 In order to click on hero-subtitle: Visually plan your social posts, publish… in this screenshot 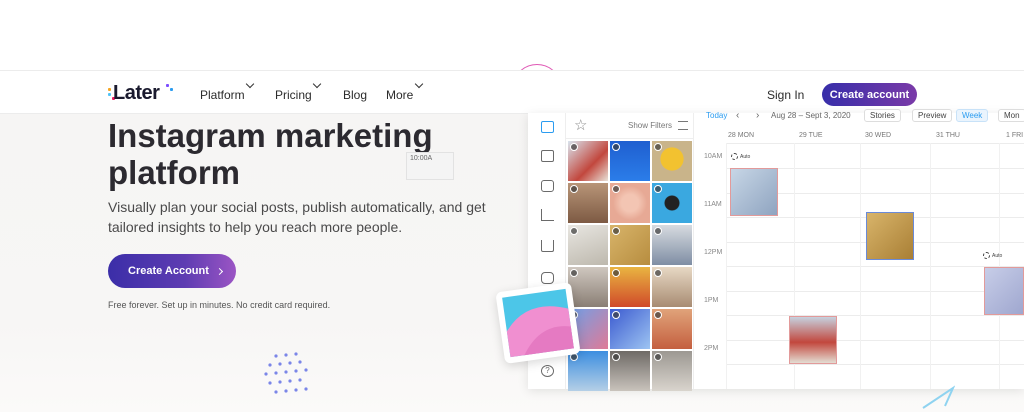, I will do `click(297, 217)`.